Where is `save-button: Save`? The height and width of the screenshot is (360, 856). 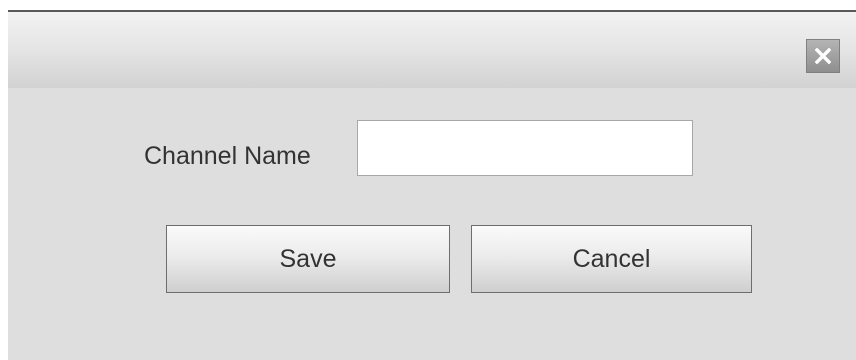
save-button: Save is located at coordinates (308, 259).